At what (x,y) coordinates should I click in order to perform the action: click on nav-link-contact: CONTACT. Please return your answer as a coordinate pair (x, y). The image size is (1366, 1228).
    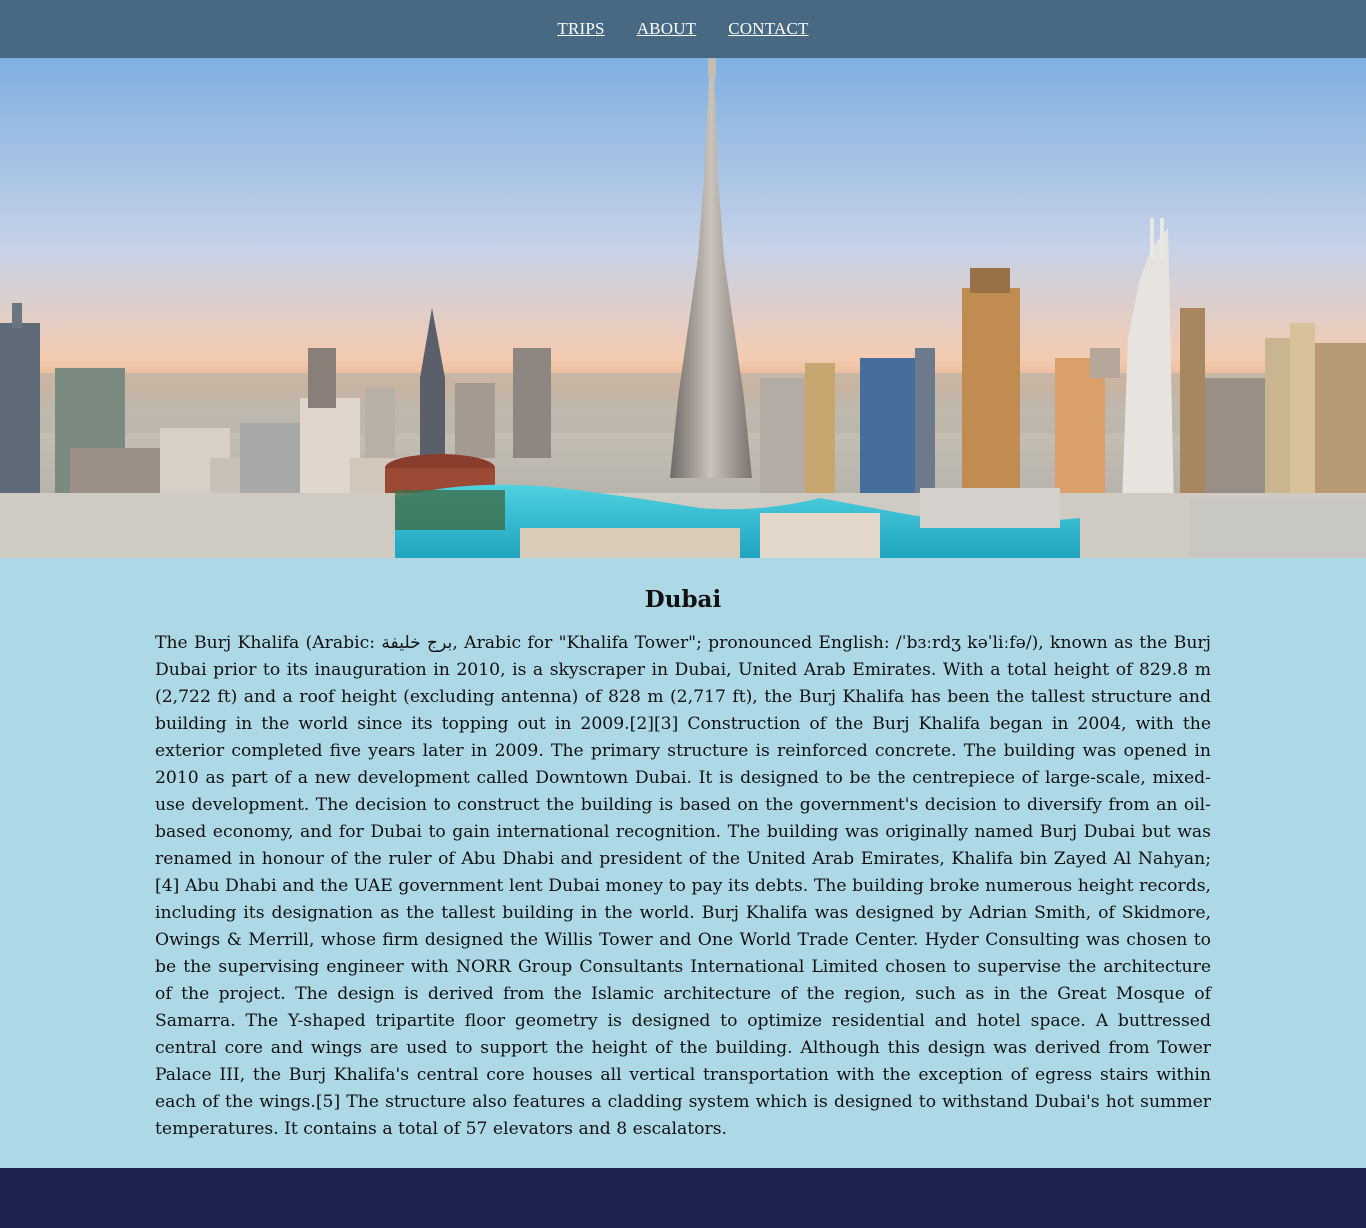
    Looking at the image, I should click on (768, 29).